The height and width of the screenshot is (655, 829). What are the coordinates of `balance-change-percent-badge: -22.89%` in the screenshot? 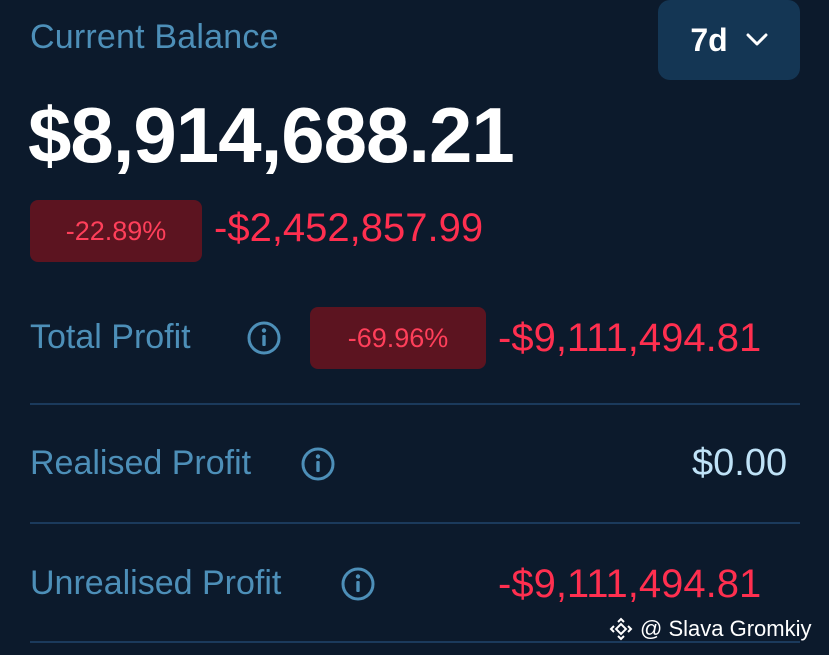 It's located at (116, 231).